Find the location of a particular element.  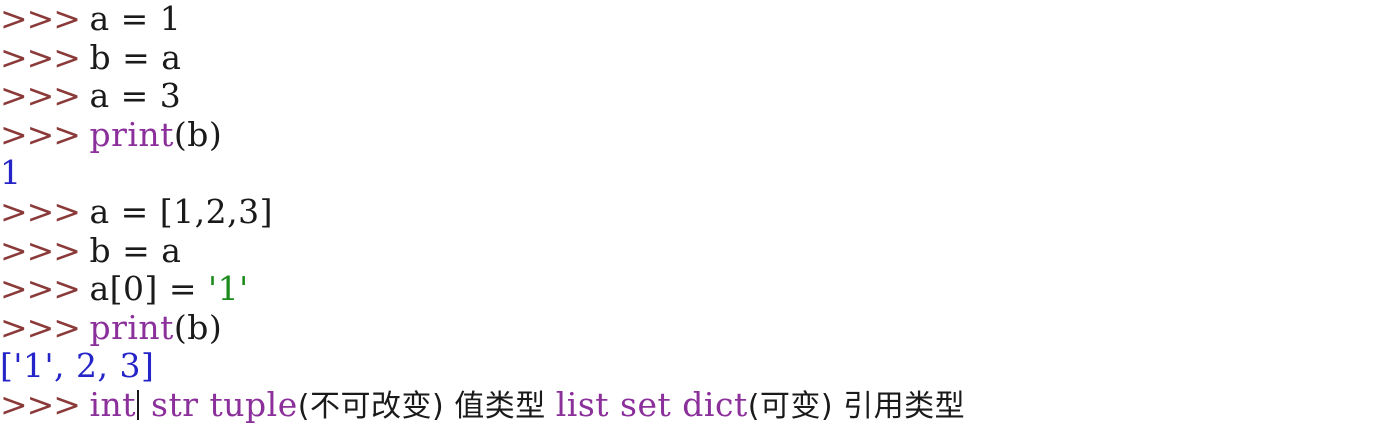

code-text: (可变) 引用类型 is located at coordinates (856, 406).